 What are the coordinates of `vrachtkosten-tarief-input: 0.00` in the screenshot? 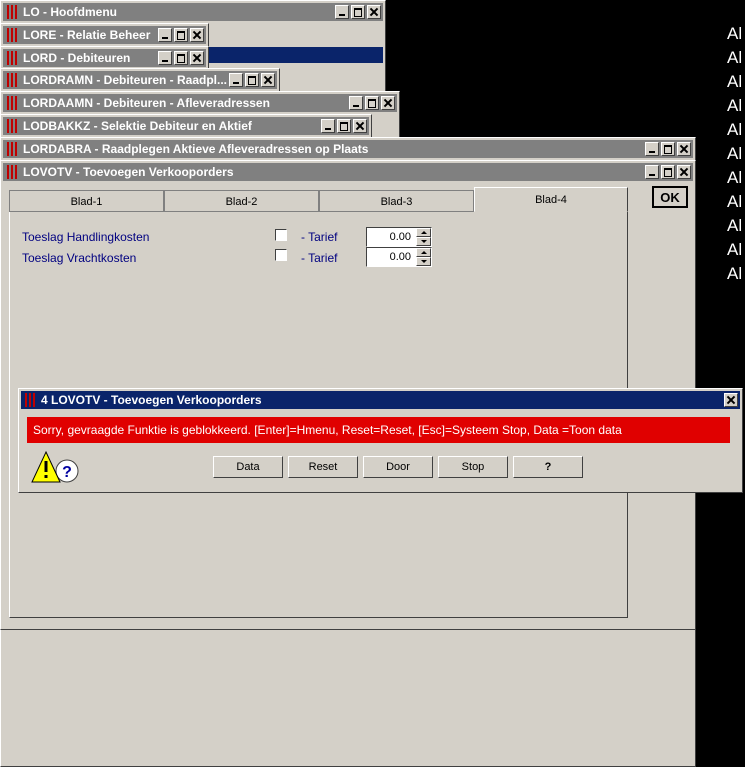 It's located at (399, 257).